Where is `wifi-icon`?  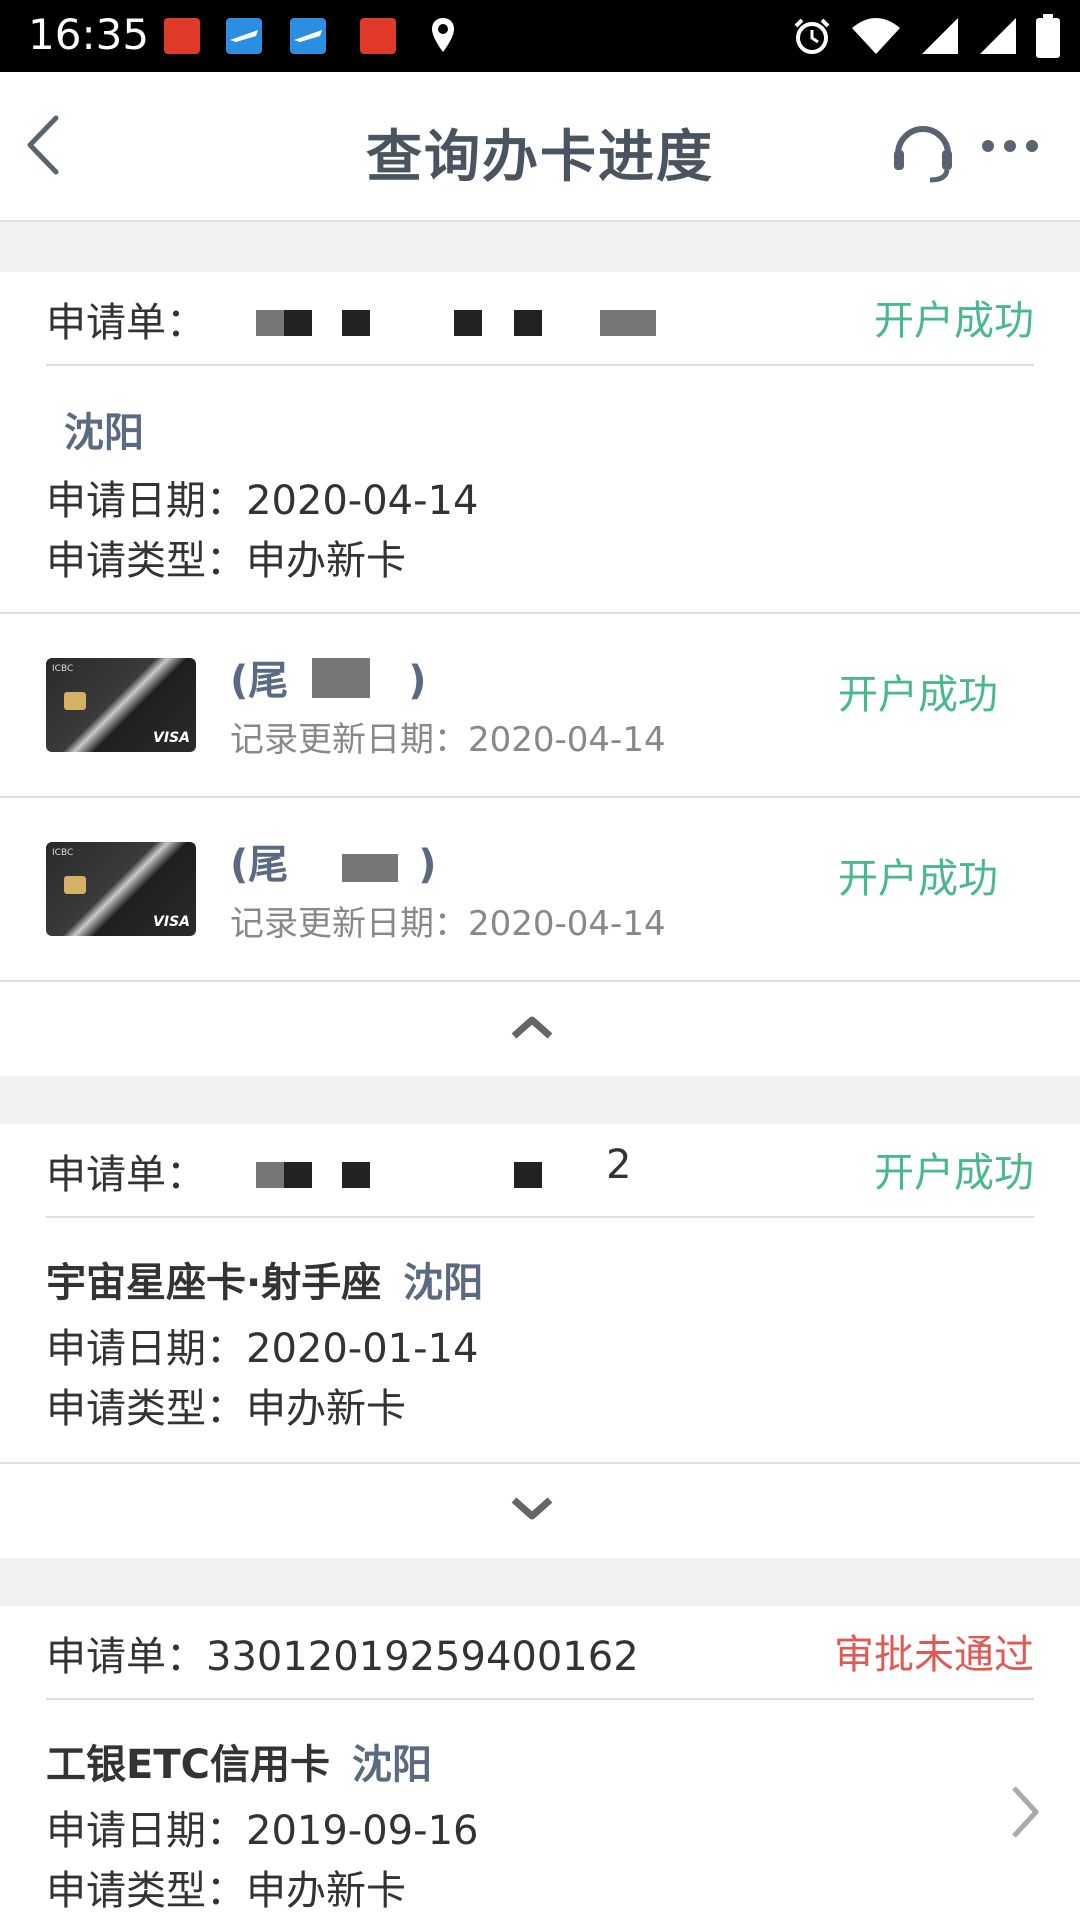
wifi-icon is located at coordinates (876, 36).